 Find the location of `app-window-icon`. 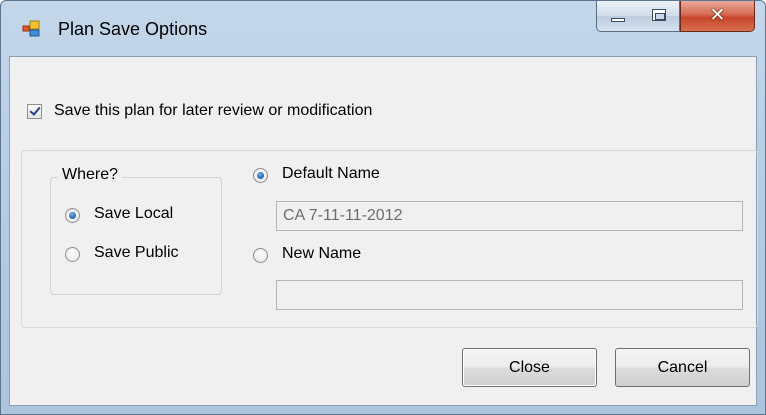

app-window-icon is located at coordinates (31, 28).